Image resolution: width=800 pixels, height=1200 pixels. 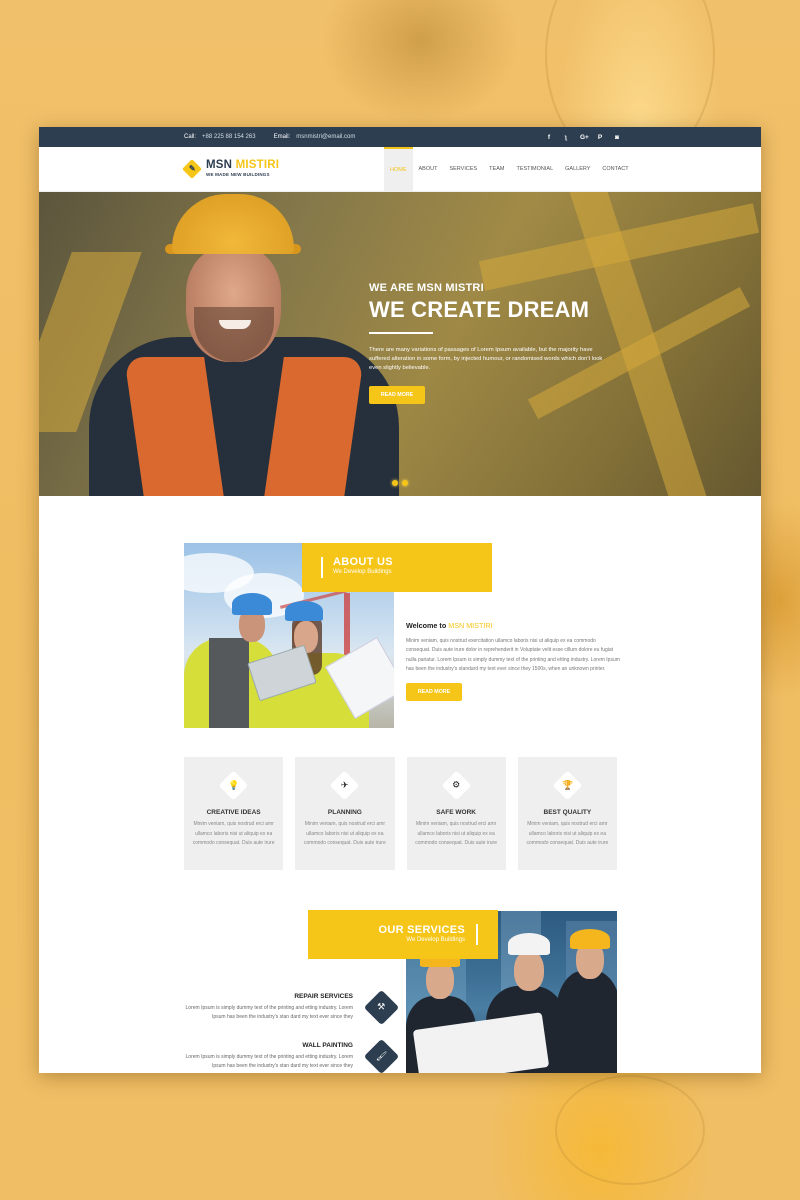 I want to click on nav-item-home: HOME, so click(x=398, y=169).